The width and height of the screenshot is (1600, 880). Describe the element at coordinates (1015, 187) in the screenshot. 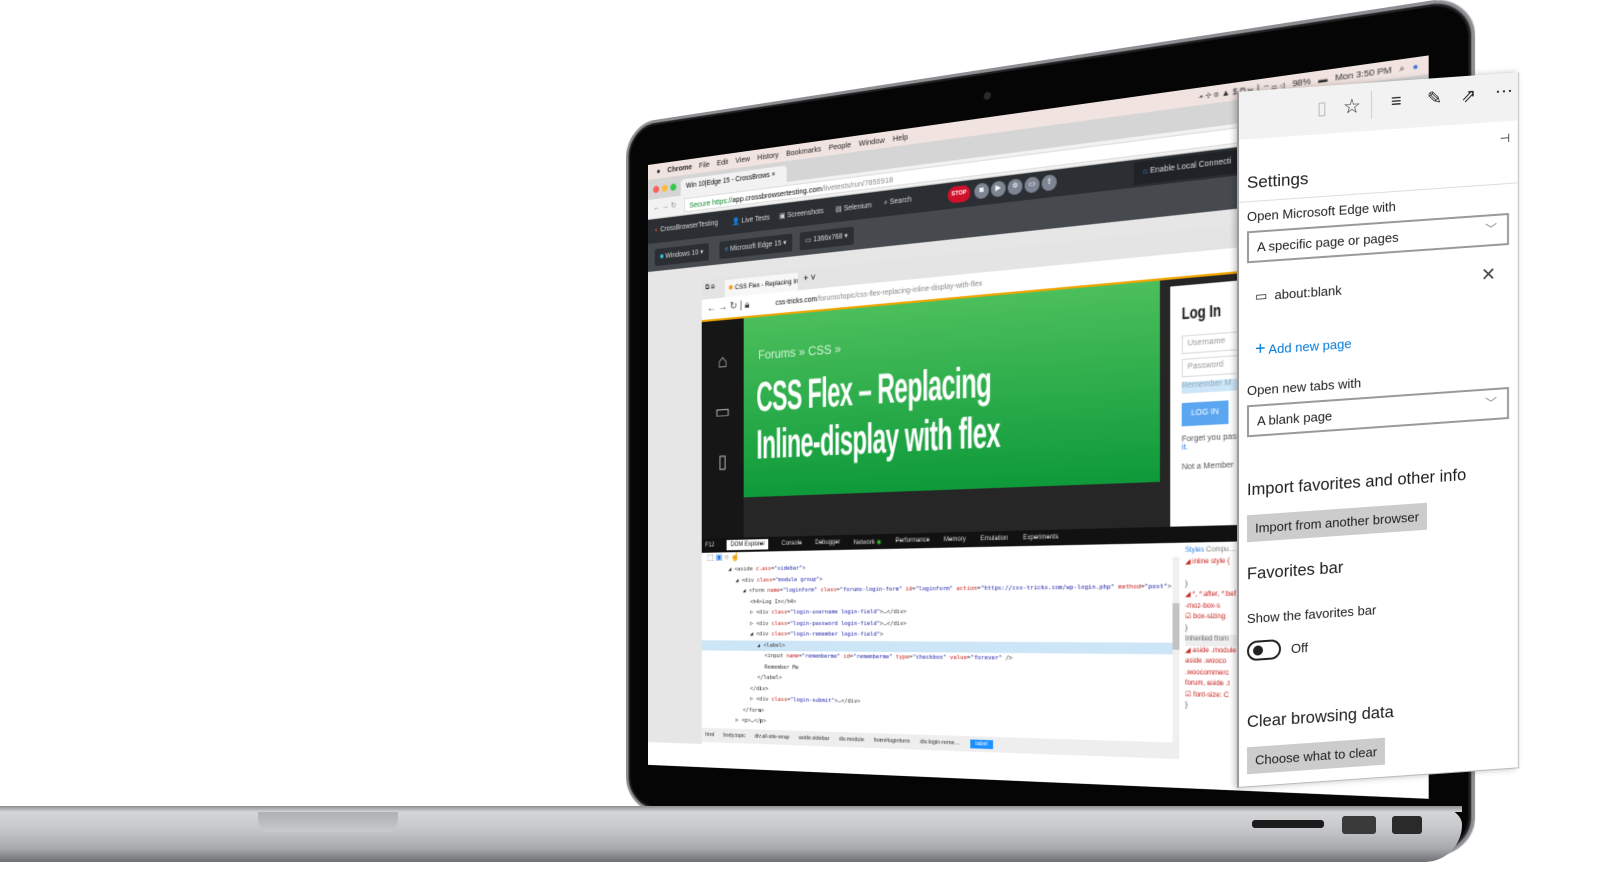

I see `settings-icon: ✲` at that location.